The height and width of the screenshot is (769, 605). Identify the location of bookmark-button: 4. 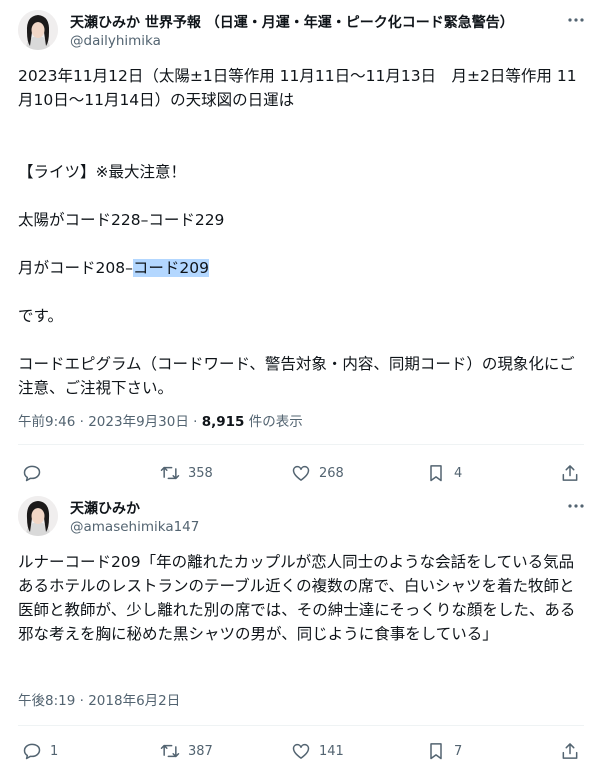
(444, 473).